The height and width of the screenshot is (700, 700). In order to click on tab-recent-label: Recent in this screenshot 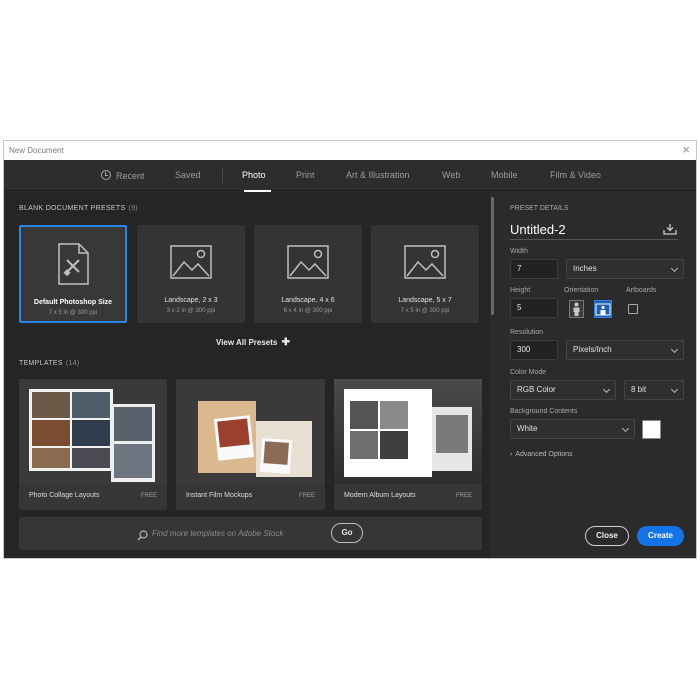, I will do `click(130, 176)`.